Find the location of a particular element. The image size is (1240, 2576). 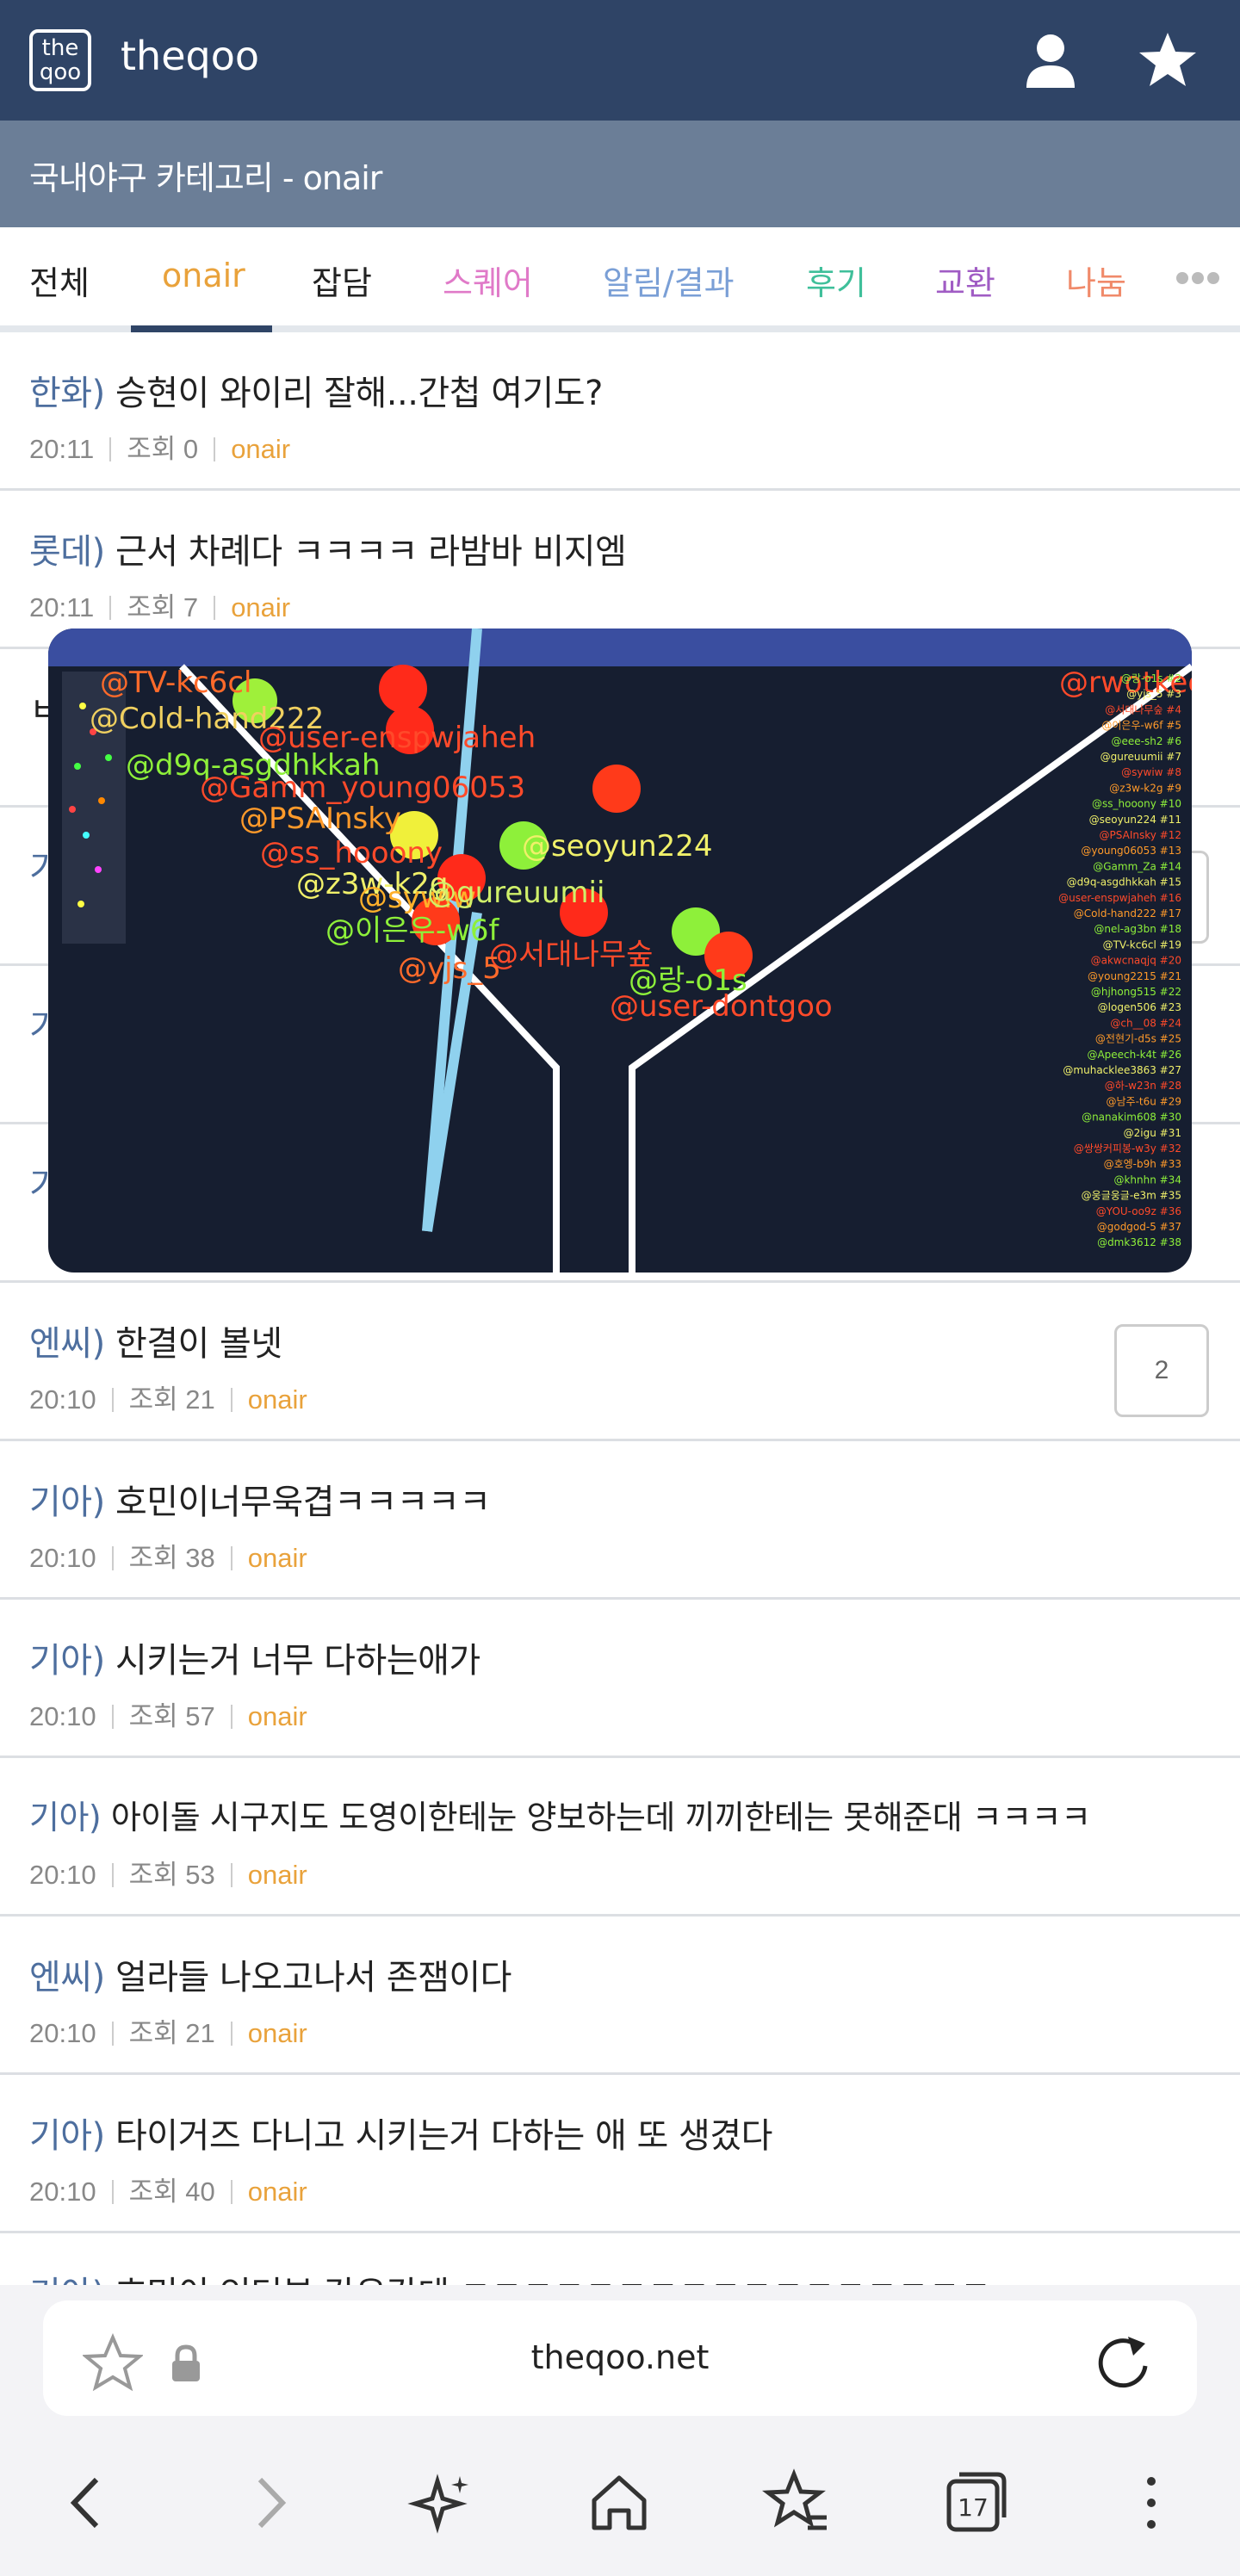

tab-square: 스퀘어 is located at coordinates (488, 280).